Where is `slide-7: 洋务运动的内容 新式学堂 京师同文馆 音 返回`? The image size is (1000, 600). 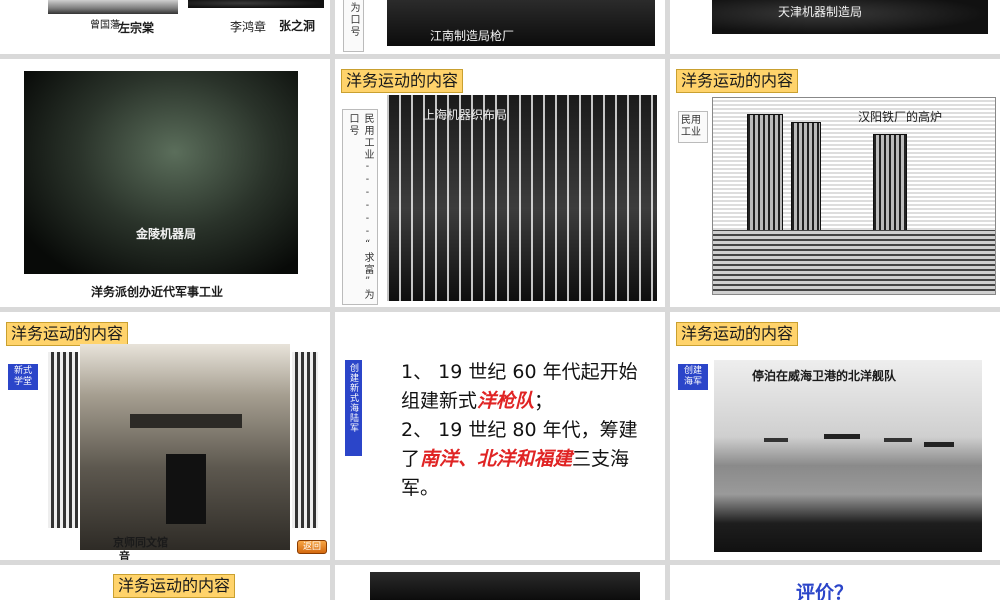 slide-7: 洋务运动的内容 新式学堂 京师同文馆 音 返回 is located at coordinates (165, 436).